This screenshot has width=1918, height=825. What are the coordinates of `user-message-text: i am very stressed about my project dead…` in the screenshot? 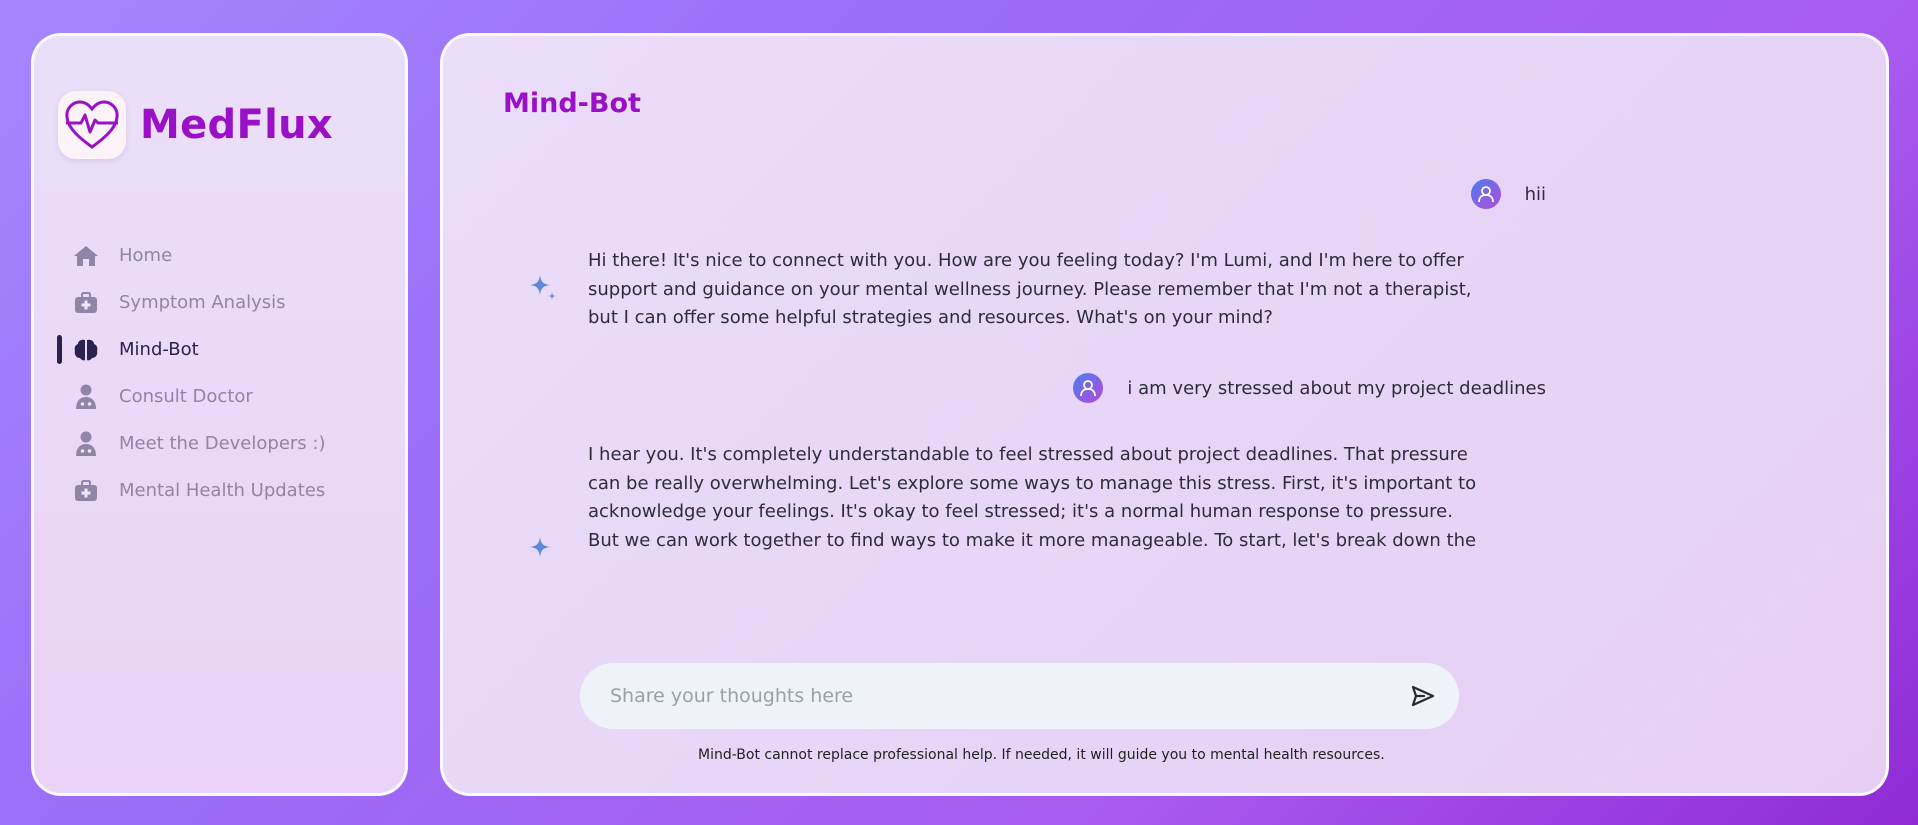 It's located at (1336, 388).